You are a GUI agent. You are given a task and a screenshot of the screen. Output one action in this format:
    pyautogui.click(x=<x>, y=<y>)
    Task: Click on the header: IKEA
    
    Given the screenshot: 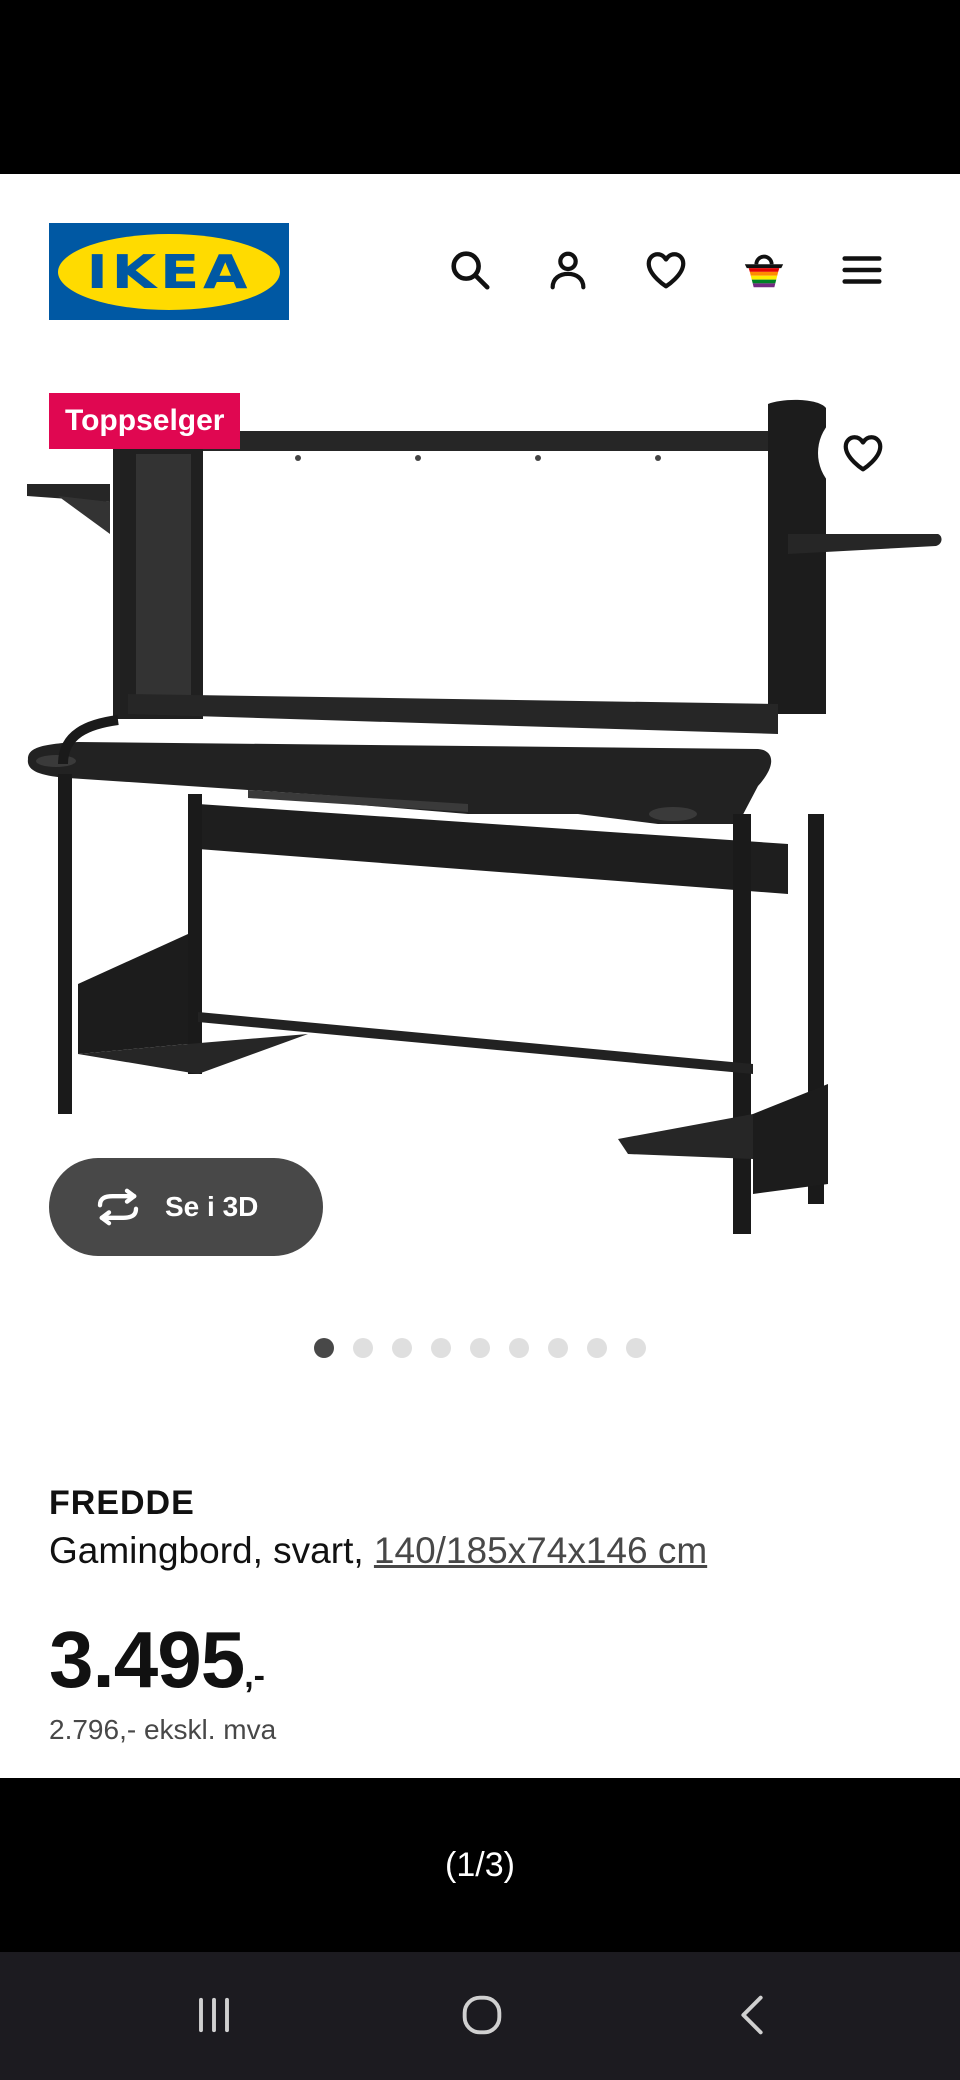 What is the action you would take?
    pyautogui.click(x=480, y=250)
    